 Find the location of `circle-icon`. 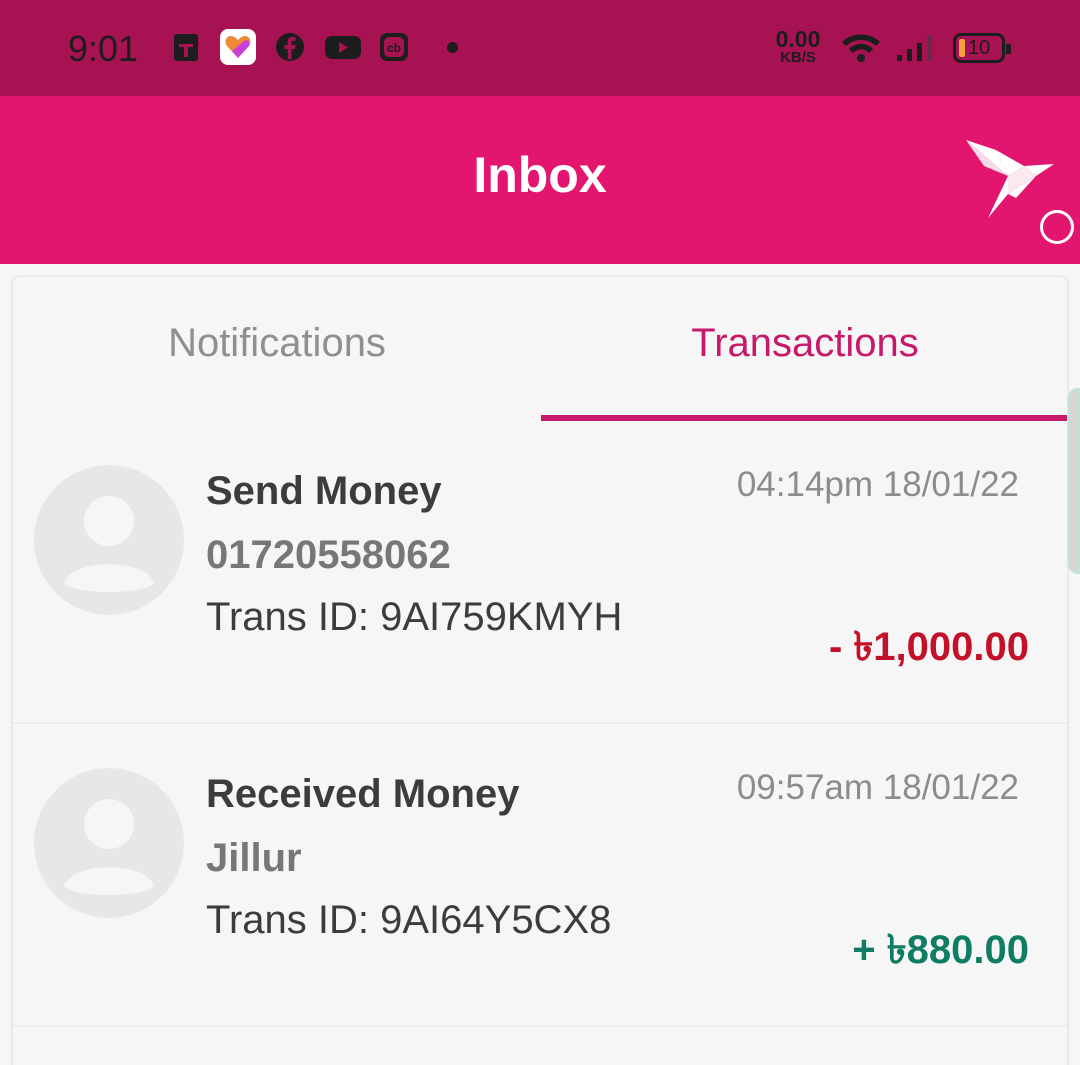

circle-icon is located at coordinates (1057, 227).